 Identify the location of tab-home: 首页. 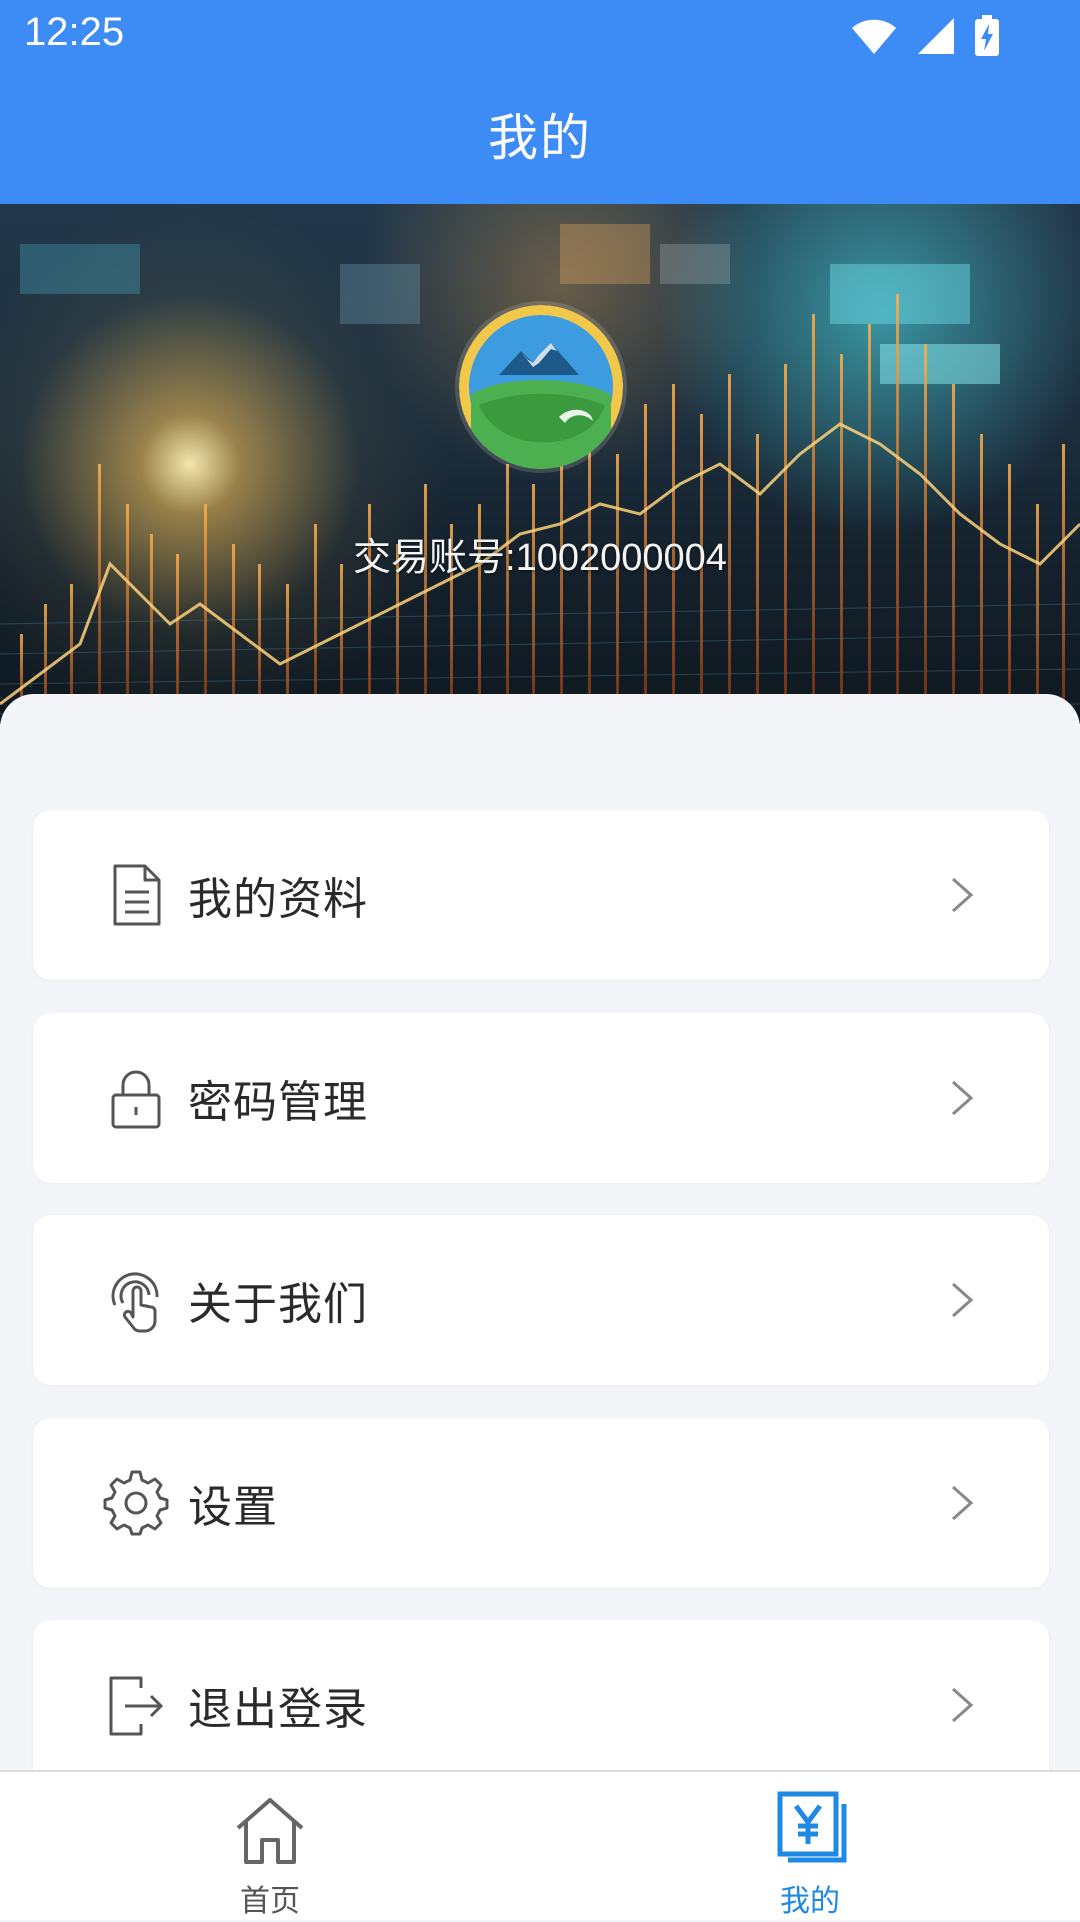
(270, 1847).